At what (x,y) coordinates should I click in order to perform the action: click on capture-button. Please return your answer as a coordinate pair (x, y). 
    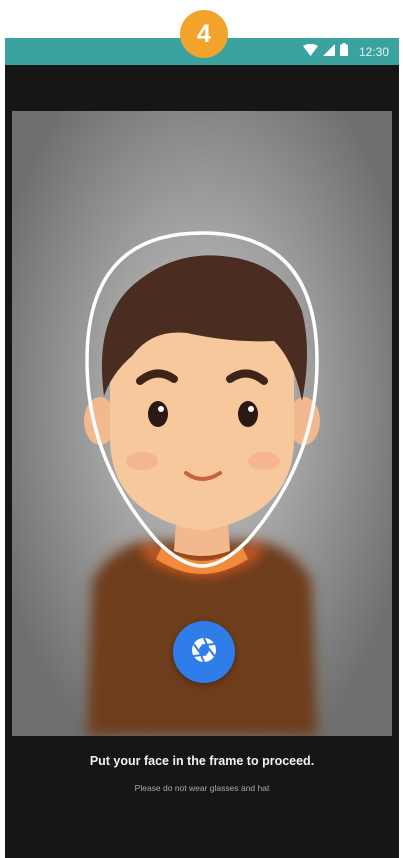
    Looking at the image, I should click on (204, 652).